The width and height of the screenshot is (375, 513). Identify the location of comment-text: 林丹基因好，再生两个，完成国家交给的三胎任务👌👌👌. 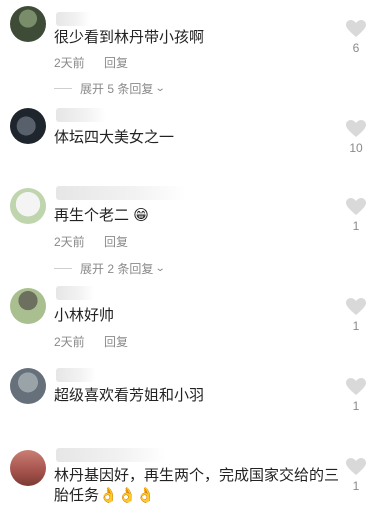
(199, 486).